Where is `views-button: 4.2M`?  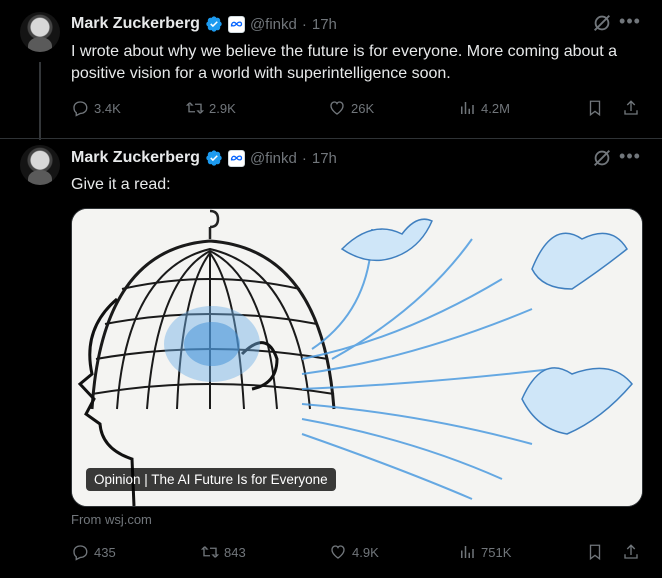 views-button: 4.2M is located at coordinates (484, 108).